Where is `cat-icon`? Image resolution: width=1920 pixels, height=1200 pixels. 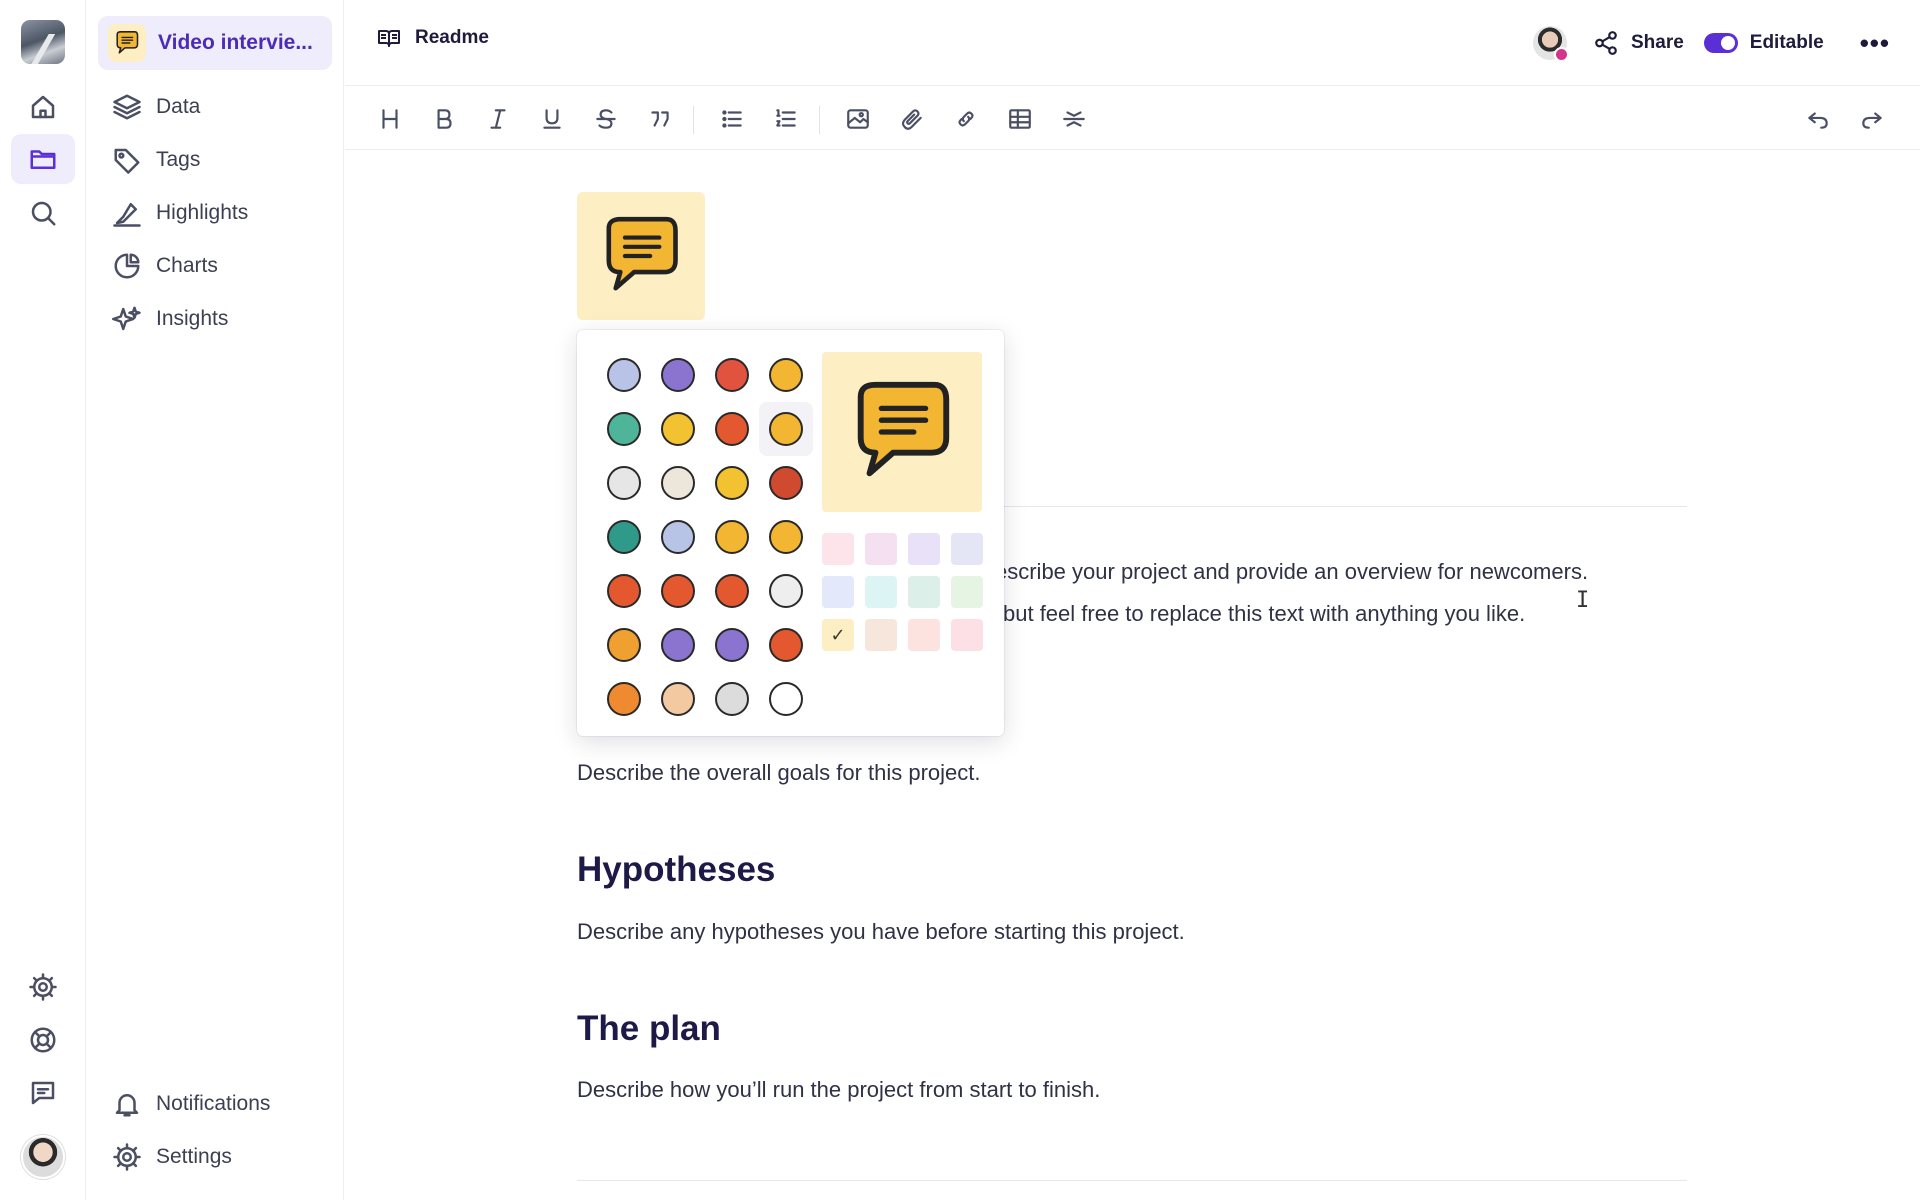 cat-icon is located at coordinates (678, 699).